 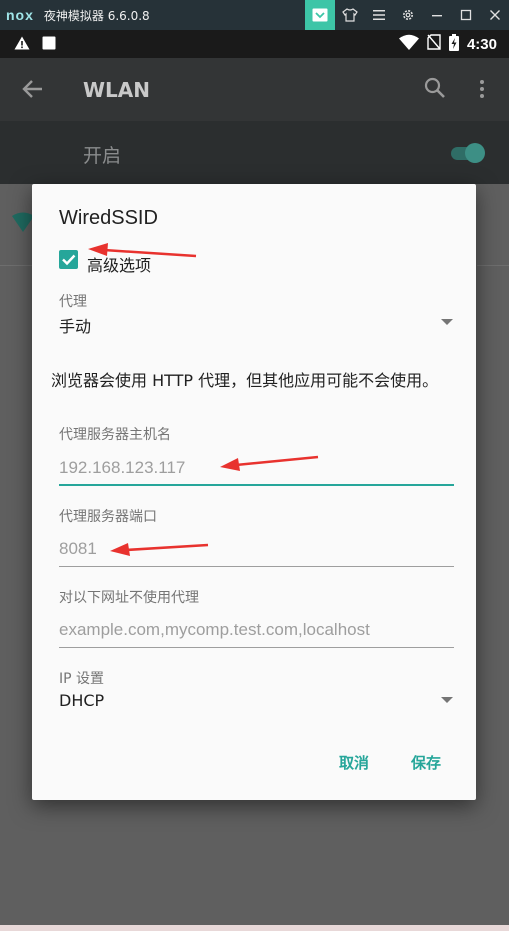 What do you see at coordinates (81, 700) in the screenshot?
I see `ip-settings-select: DHCP` at bounding box center [81, 700].